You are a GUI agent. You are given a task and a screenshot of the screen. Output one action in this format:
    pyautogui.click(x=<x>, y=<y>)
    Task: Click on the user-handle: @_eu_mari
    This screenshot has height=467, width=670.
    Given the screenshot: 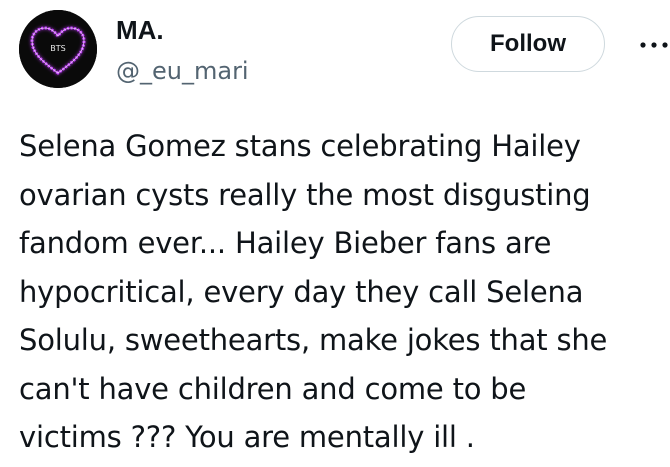 What is the action you would take?
    pyautogui.click(x=182, y=71)
    